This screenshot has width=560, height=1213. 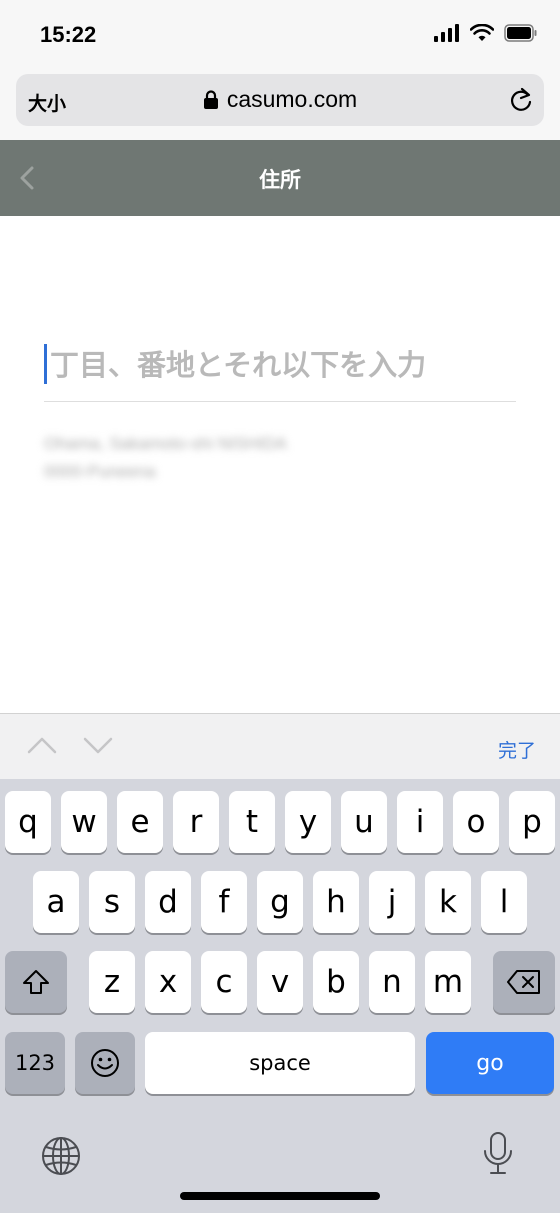 I want to click on shift-icon, so click(x=36, y=982).